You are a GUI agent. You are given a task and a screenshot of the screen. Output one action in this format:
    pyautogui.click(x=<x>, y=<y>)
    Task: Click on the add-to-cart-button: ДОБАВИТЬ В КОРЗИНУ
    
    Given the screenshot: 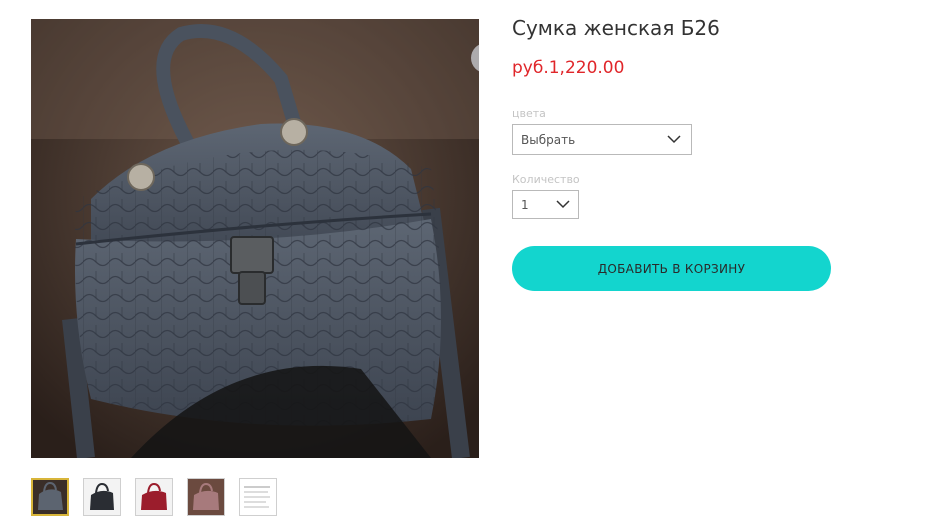 What is the action you would take?
    pyautogui.click(x=671, y=268)
    